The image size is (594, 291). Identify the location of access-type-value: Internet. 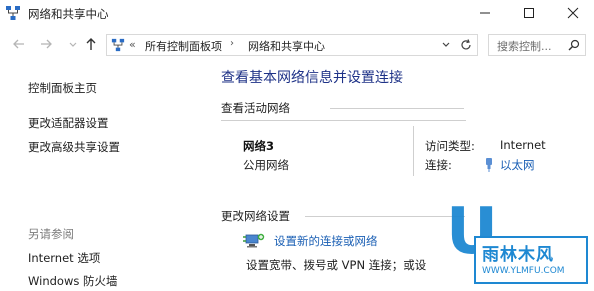
(523, 145).